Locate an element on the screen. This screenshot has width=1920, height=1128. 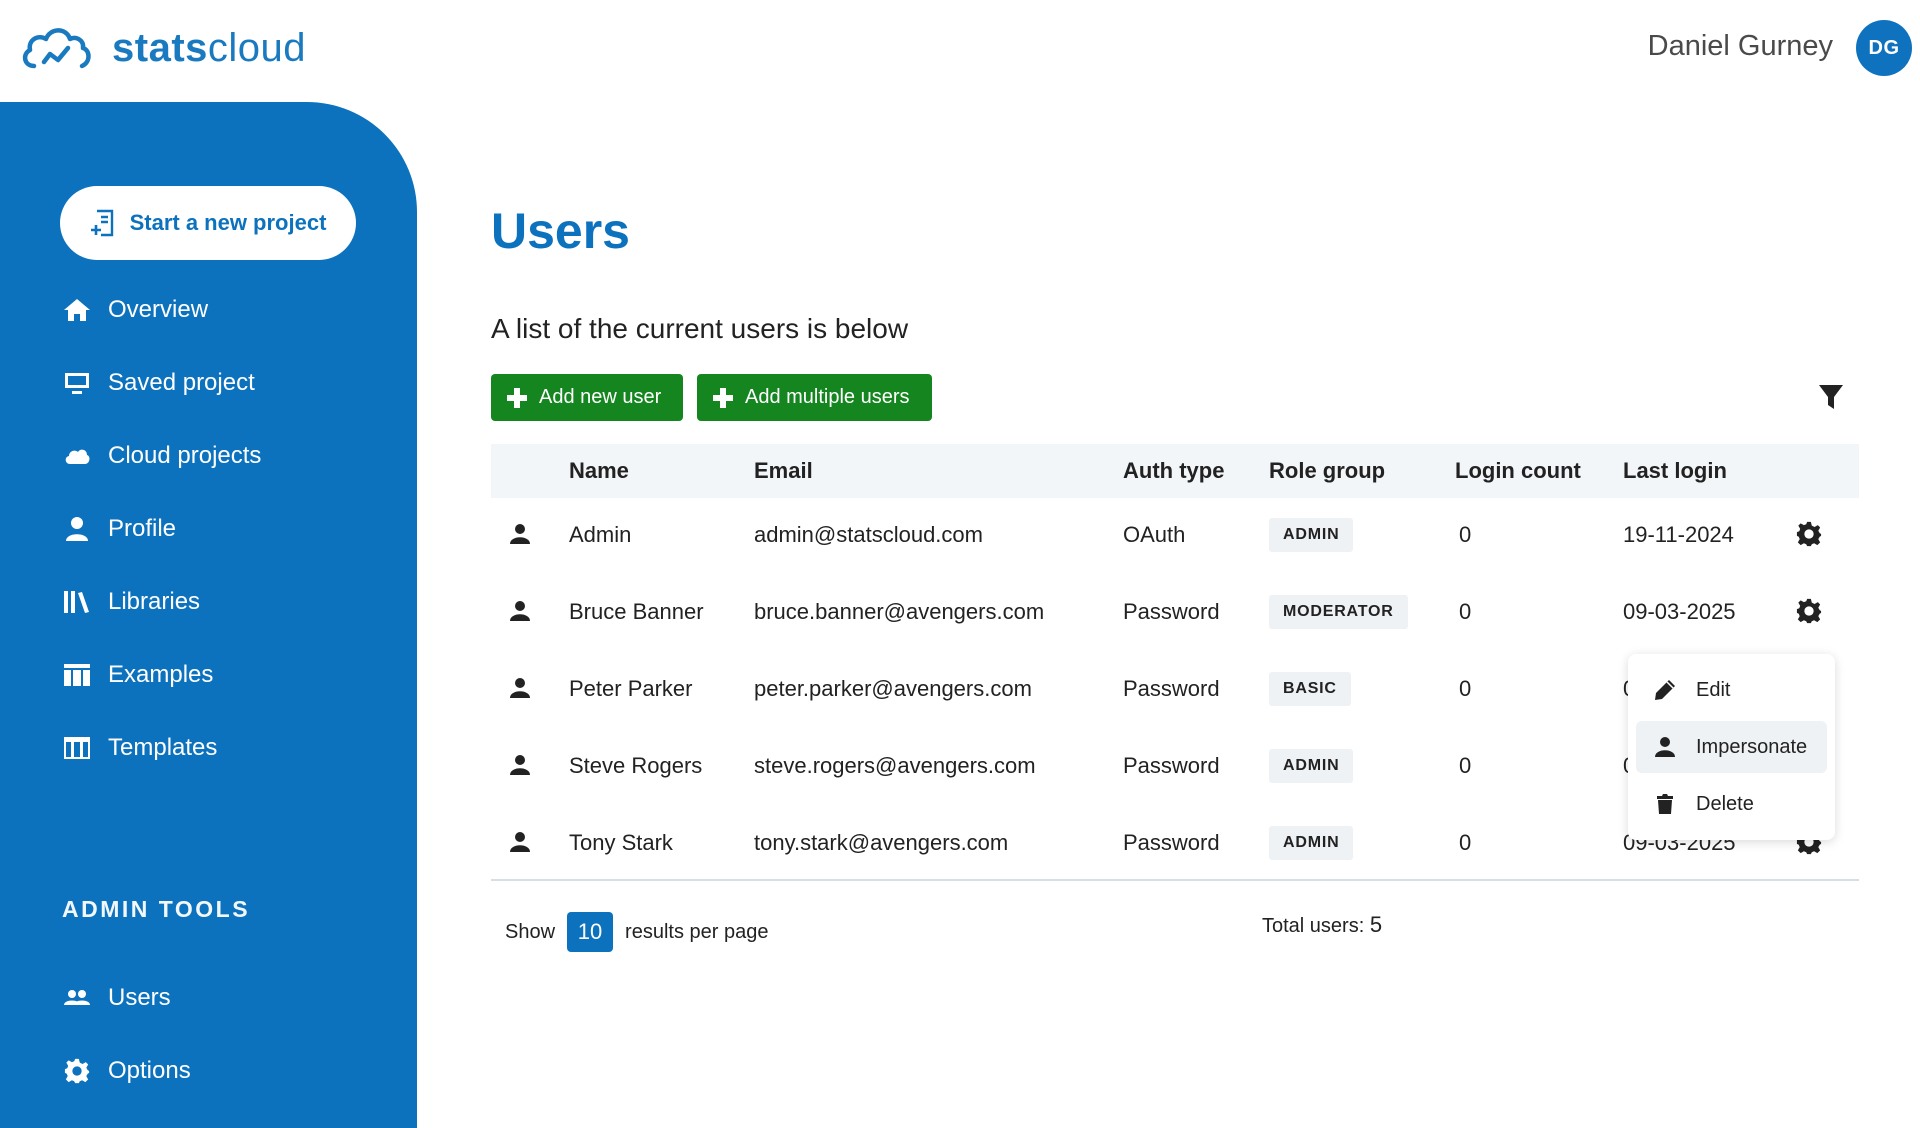
header-last-login: Last login is located at coordinates (1675, 471).